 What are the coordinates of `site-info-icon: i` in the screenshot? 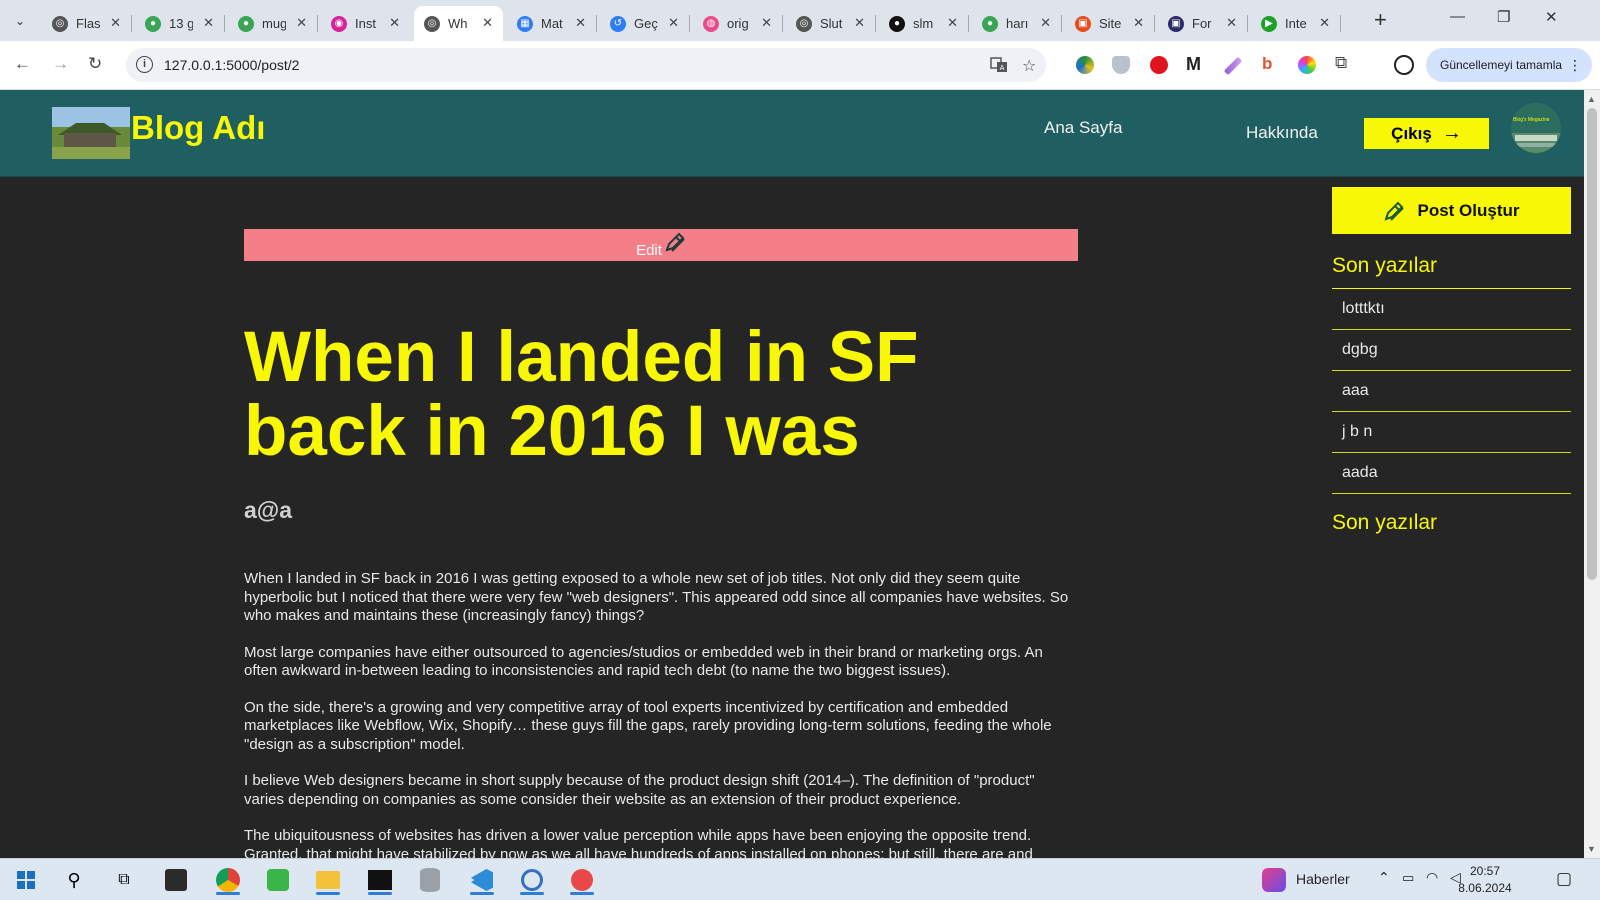 It's located at (144, 64).